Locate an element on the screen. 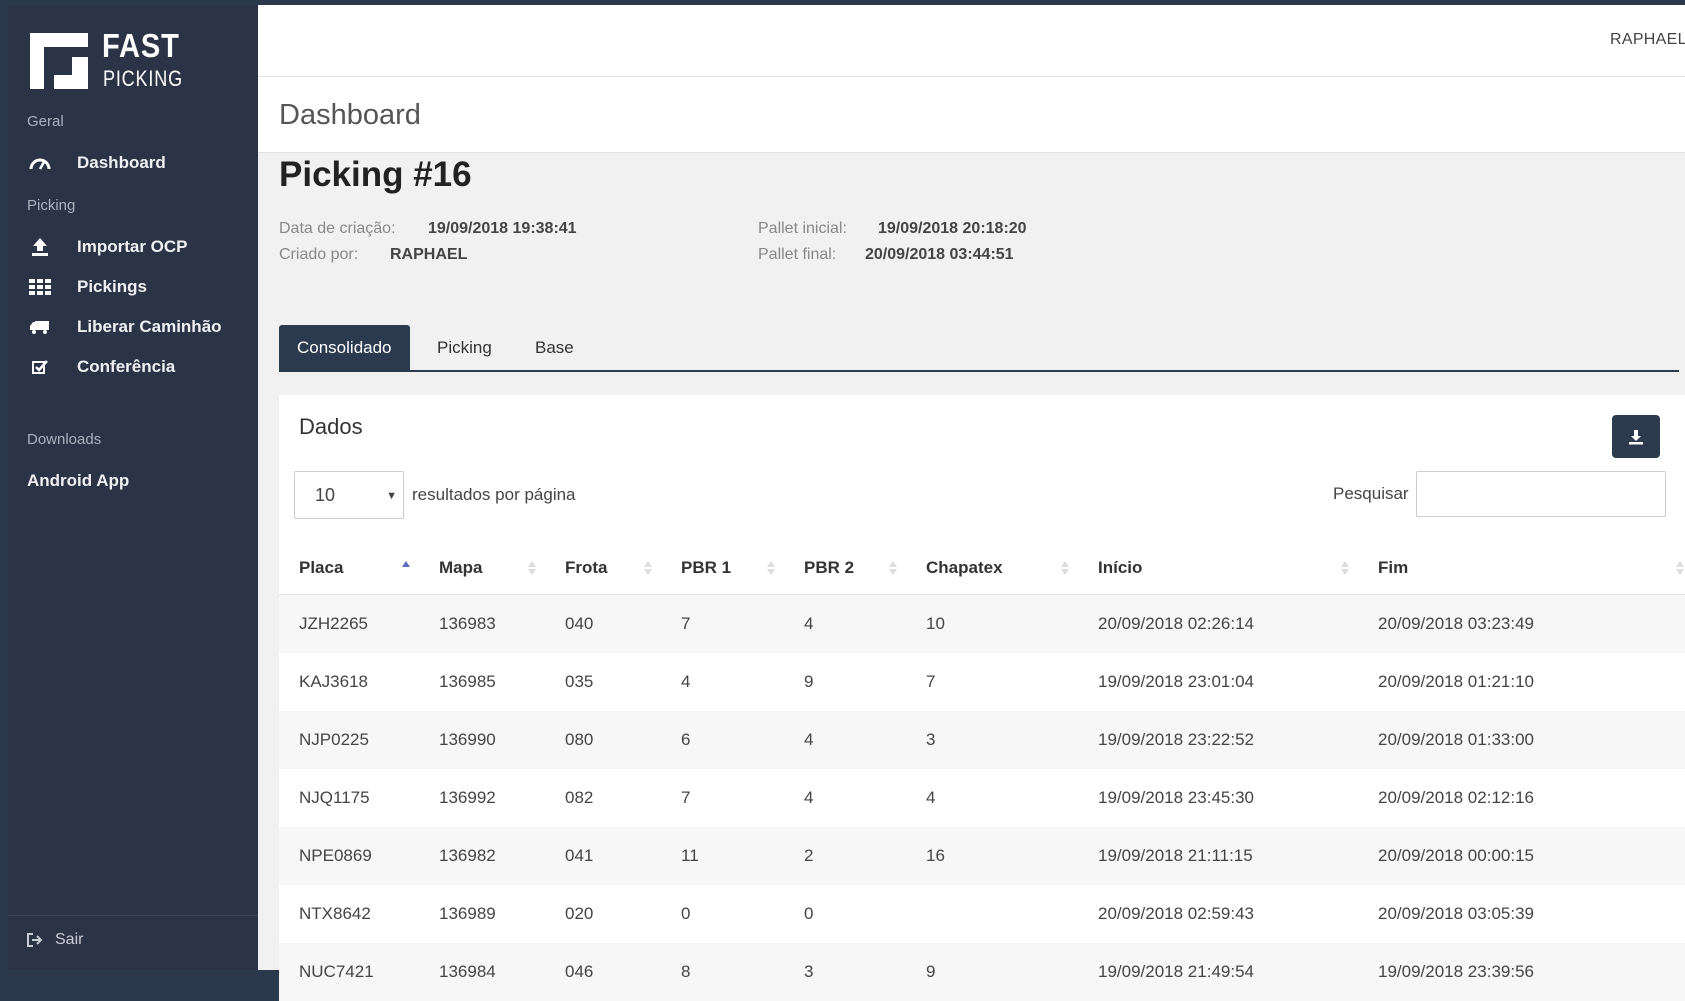 This screenshot has width=1685, height=1001. sidebar-item-pickings: Pickings is located at coordinates (137, 287).